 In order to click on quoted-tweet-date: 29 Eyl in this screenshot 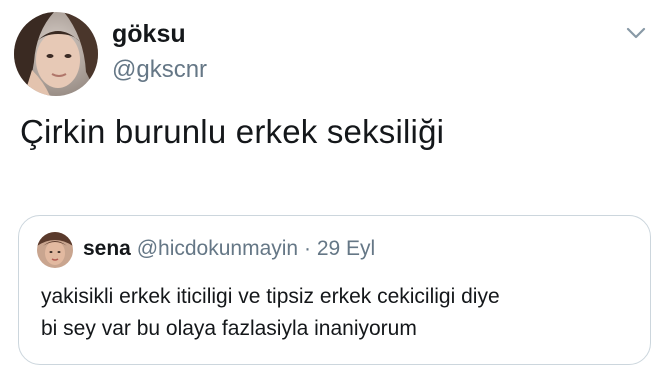, I will do `click(346, 248)`.